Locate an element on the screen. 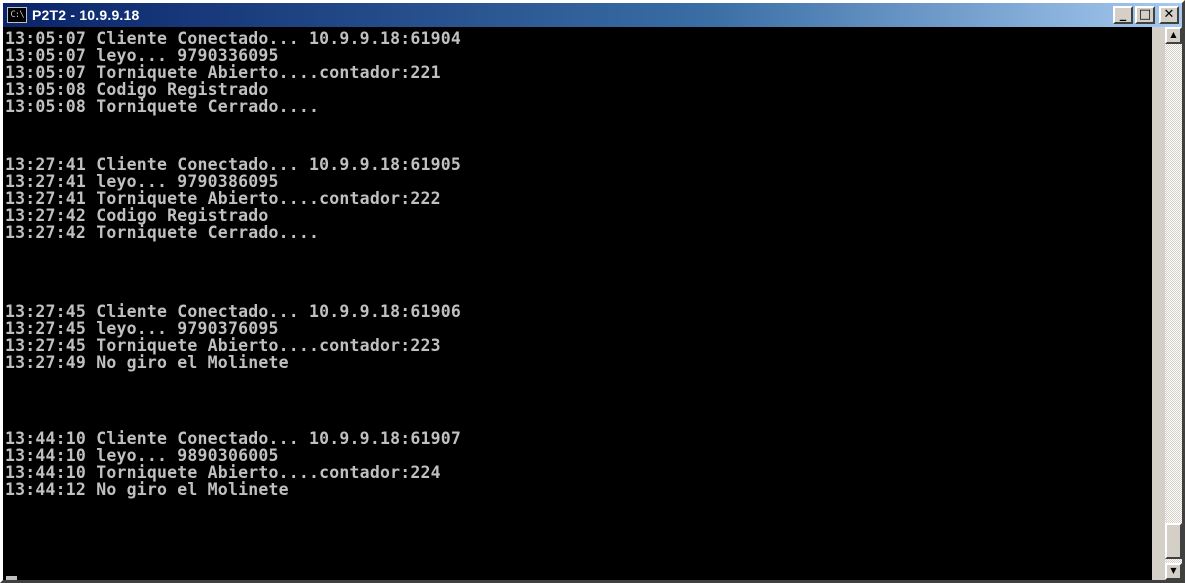 The image size is (1185, 583). maximize-button: □ is located at coordinates (1145, 15).